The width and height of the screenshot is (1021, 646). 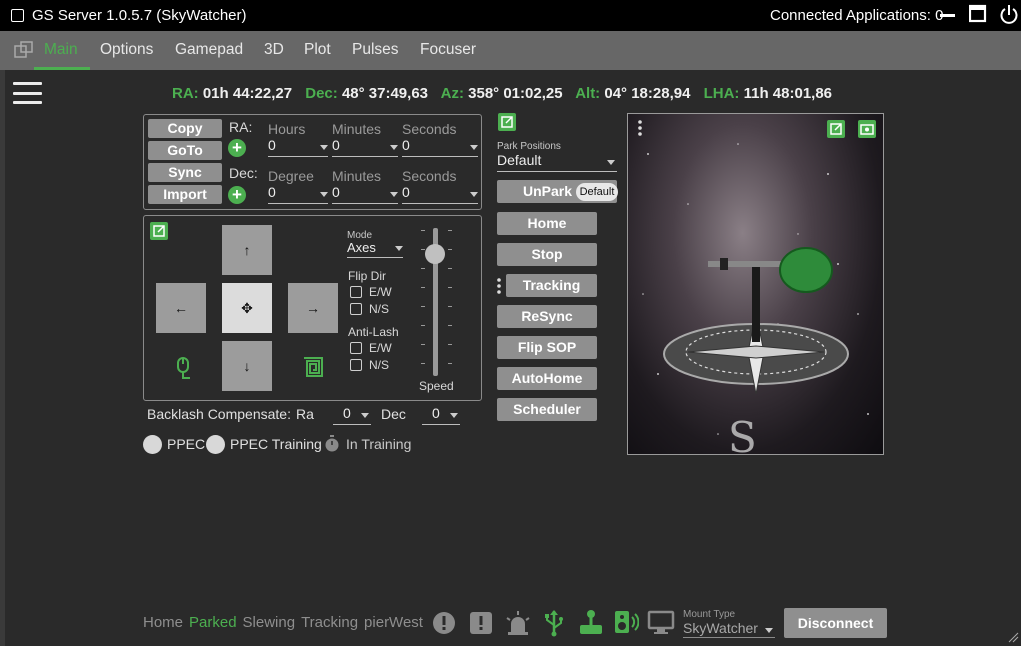 I want to click on dec-label: Dec:, so click(x=321, y=93).